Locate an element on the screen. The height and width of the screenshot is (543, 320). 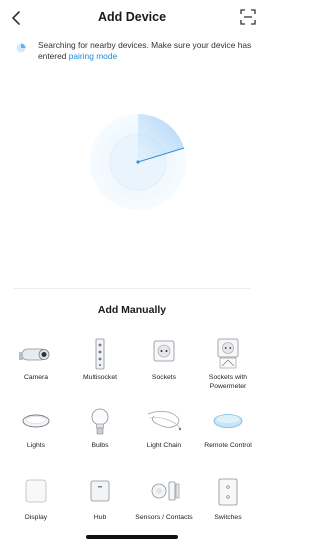
device-label: Multisocket is located at coordinates (100, 377).